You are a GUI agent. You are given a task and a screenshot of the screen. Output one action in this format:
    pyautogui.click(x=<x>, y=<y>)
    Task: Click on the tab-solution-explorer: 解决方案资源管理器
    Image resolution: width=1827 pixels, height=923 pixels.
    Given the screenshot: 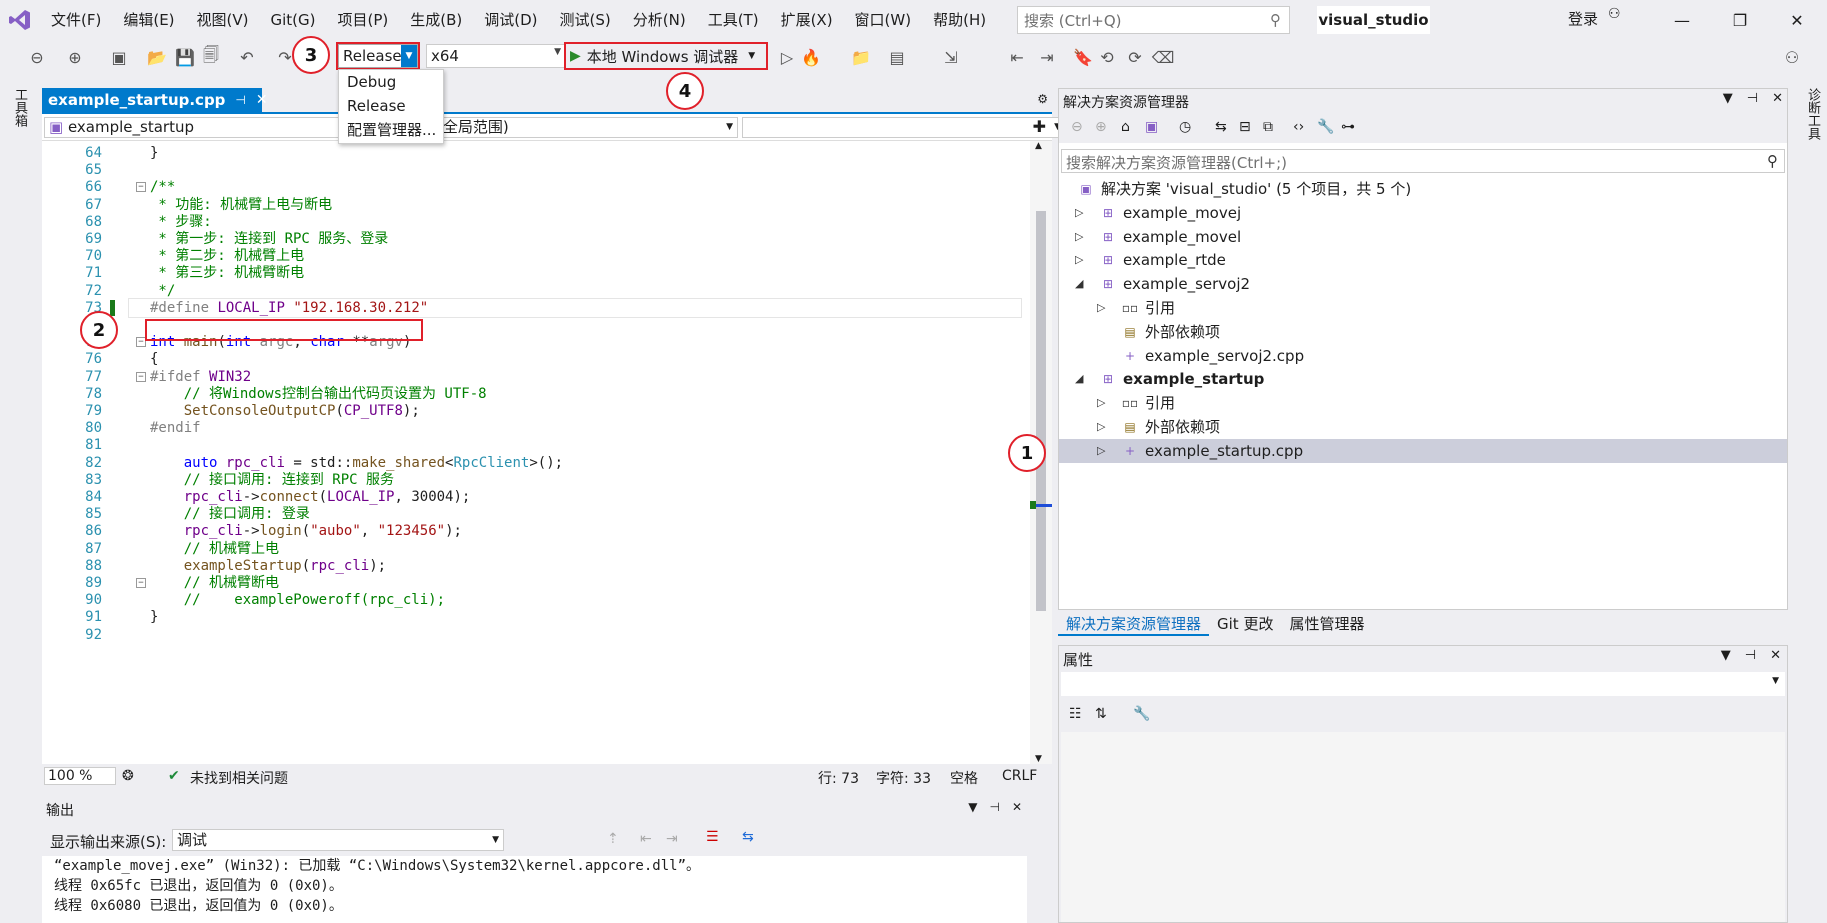 What is the action you would take?
    pyautogui.click(x=1134, y=624)
    